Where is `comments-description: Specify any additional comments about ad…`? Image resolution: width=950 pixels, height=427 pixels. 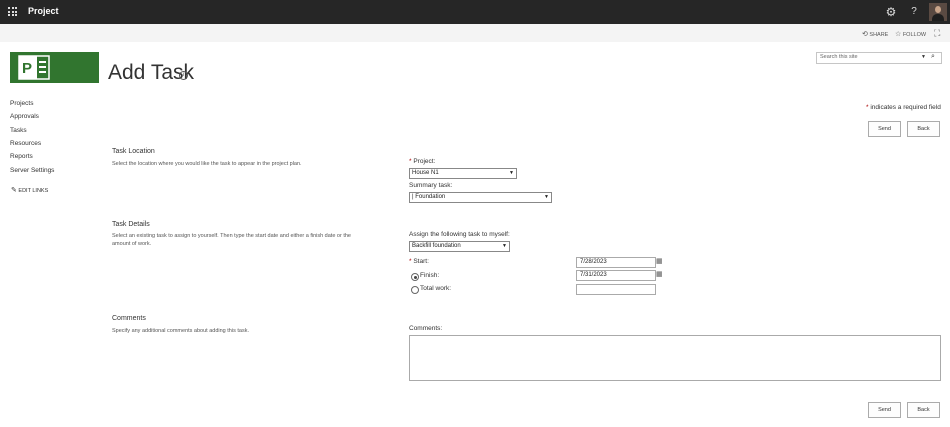
comments-description: Specify any additional comments about ad… is located at coordinates (180, 331).